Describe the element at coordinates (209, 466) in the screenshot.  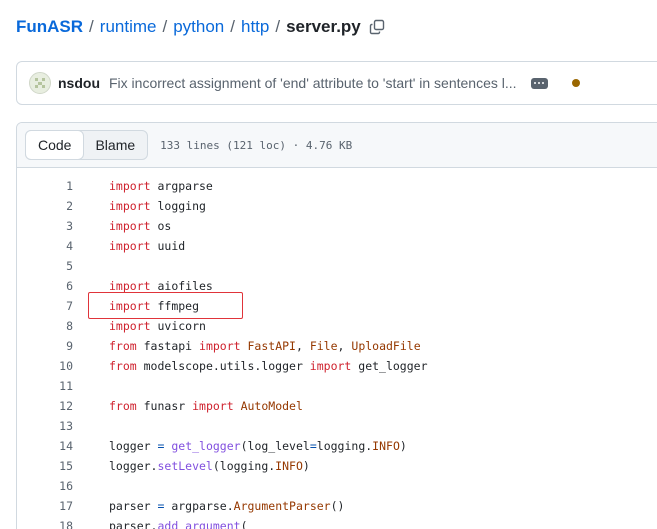
I see `code-text: logger.setLevel(logging.INFO)` at that location.